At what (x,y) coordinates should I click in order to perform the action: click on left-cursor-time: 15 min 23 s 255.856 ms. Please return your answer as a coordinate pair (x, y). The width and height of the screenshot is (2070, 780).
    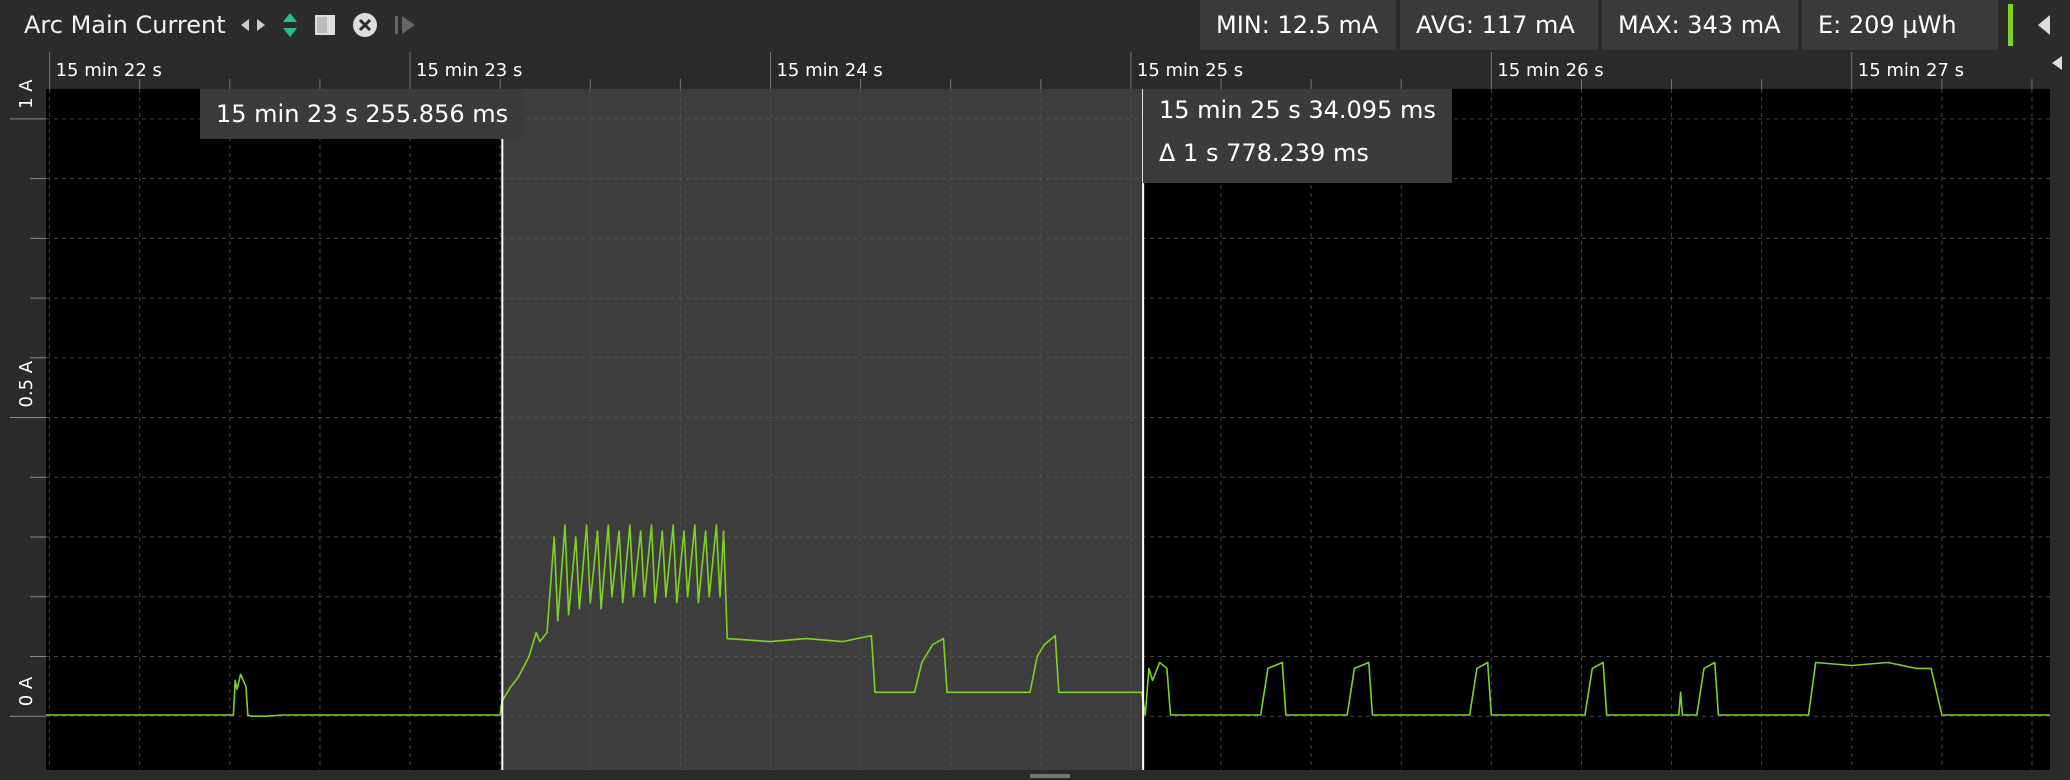
    Looking at the image, I should click on (362, 114).